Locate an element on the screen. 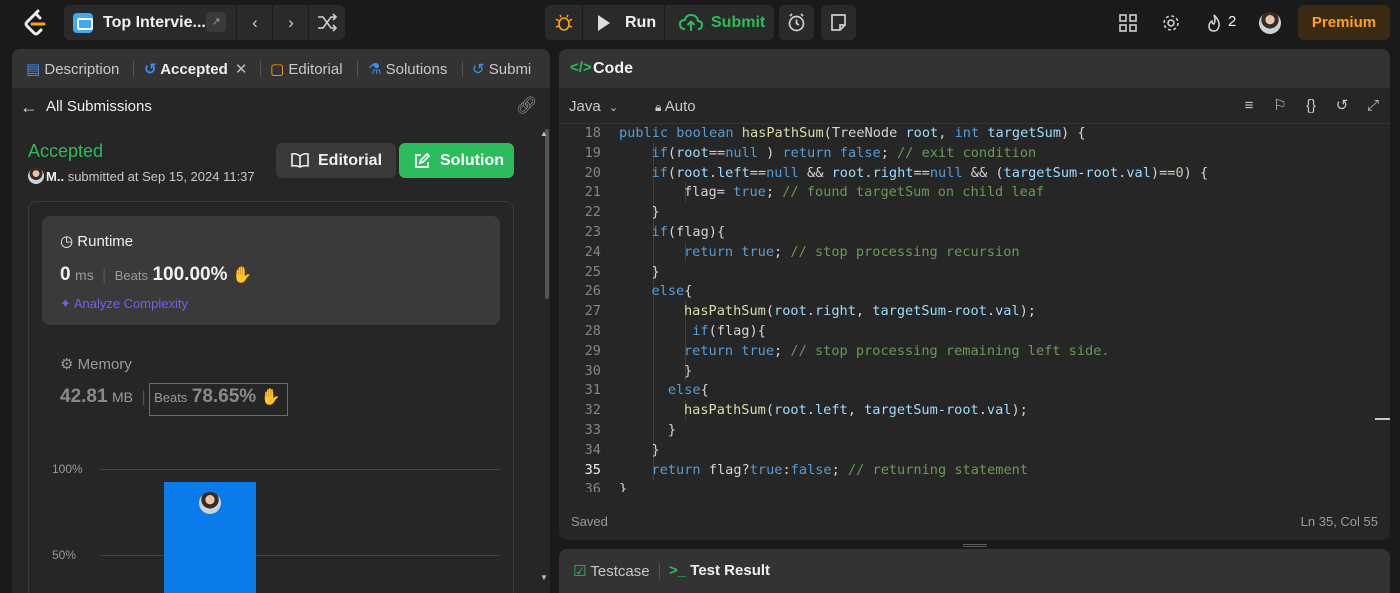  code-line: 25} is located at coordinates (974, 271).